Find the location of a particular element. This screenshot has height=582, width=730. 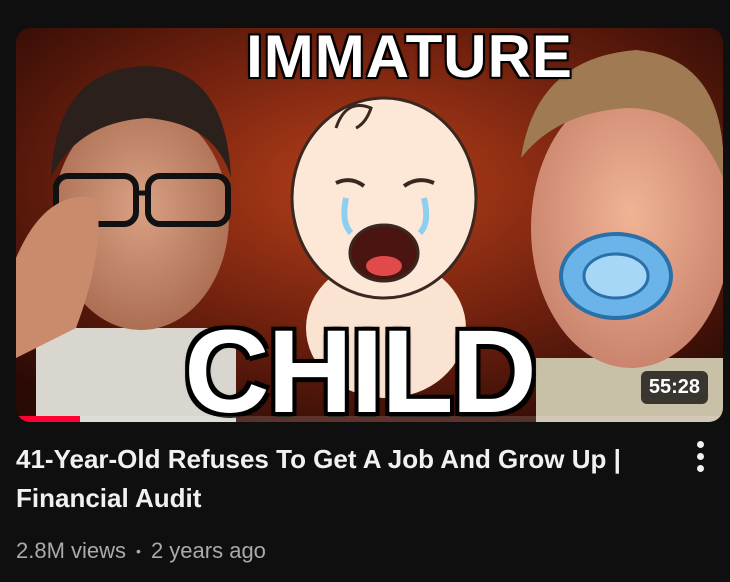

video-metadata: 2.8M views • 2 years ago is located at coordinates (141, 551).